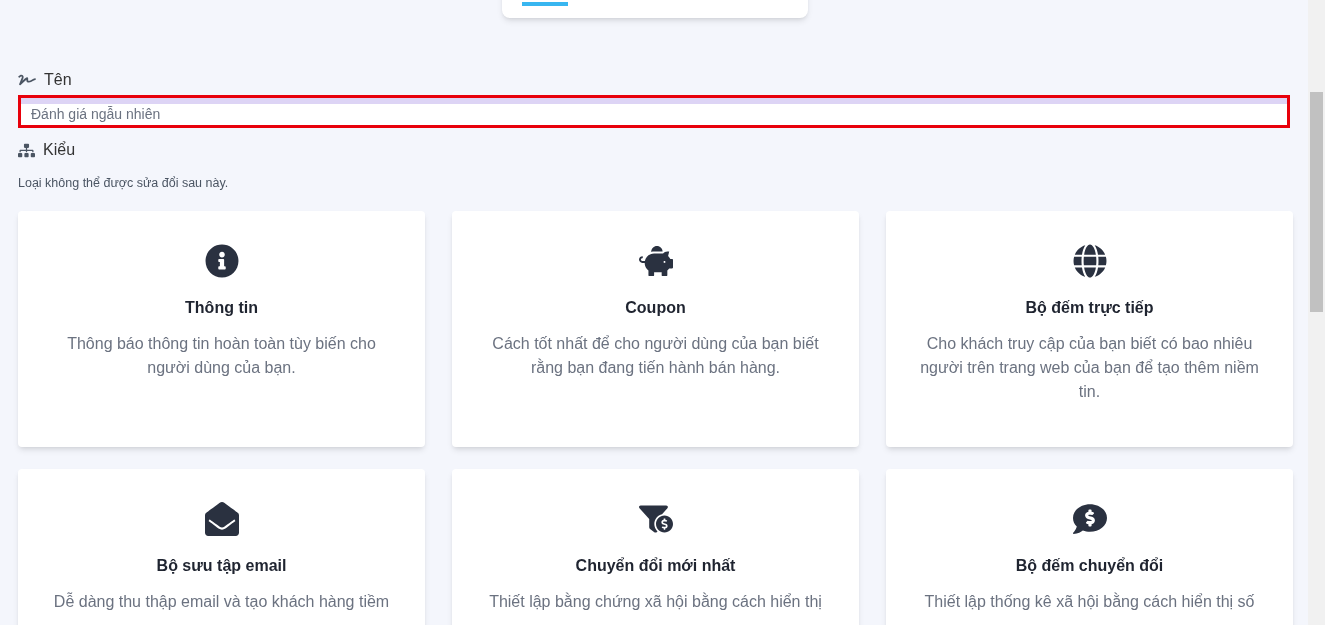 This screenshot has width=1325, height=625. What do you see at coordinates (221, 260) in the screenshot?
I see `info-icon` at bounding box center [221, 260].